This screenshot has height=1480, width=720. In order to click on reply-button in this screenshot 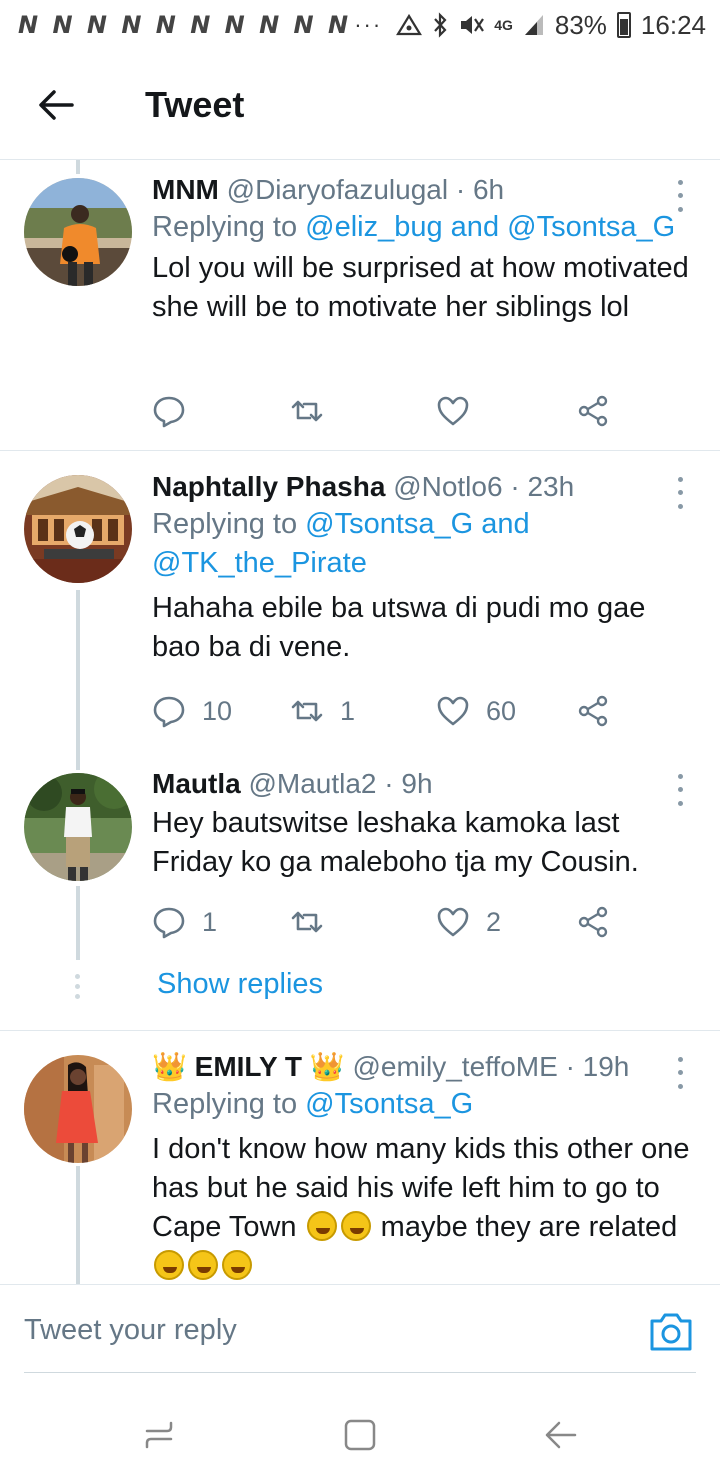, I will do `click(177, 411)`.